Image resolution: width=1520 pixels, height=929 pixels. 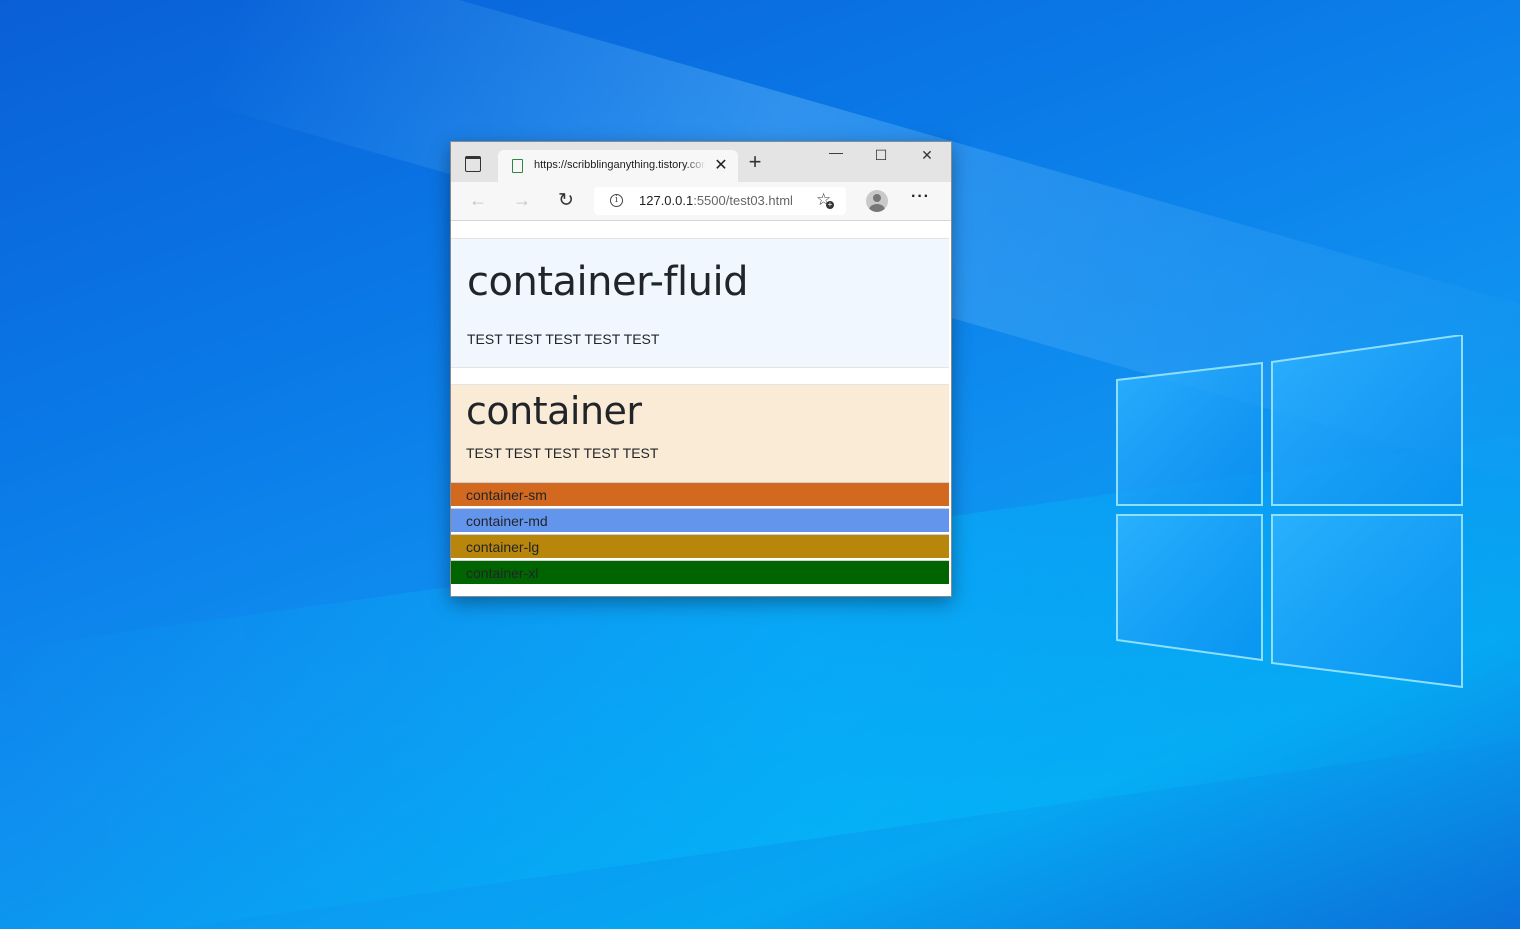 What do you see at coordinates (877, 198) in the screenshot?
I see `avatar-head` at bounding box center [877, 198].